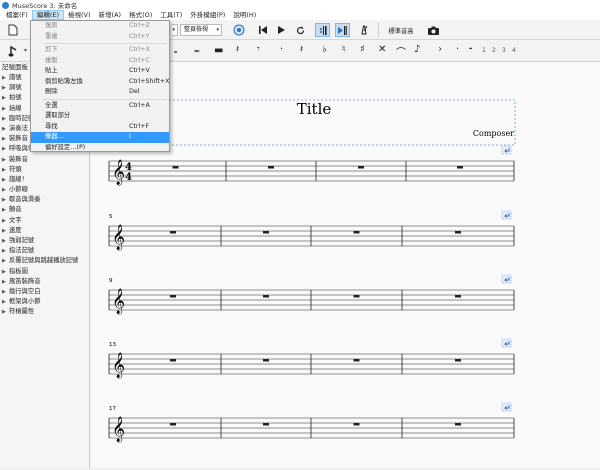 This screenshot has height=470, width=600. I want to click on palette-item: ▶ 符頭, so click(44, 170).